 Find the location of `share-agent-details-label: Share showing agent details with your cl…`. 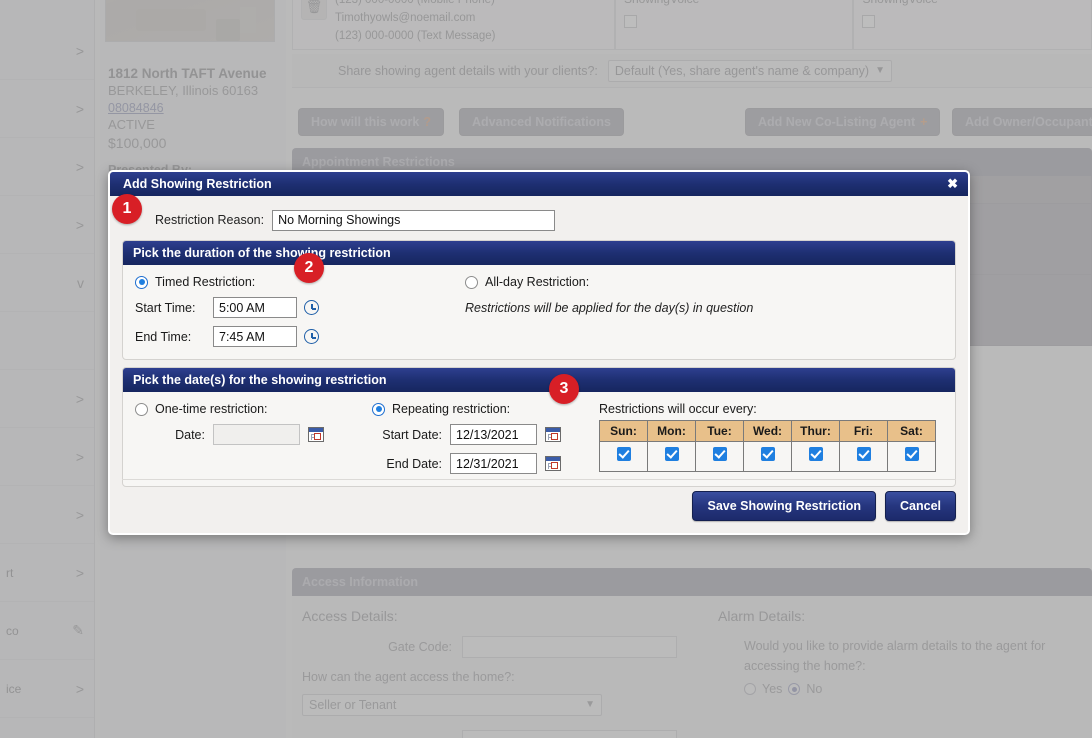

share-agent-details-label: Share showing agent details with your cl… is located at coordinates (468, 70).